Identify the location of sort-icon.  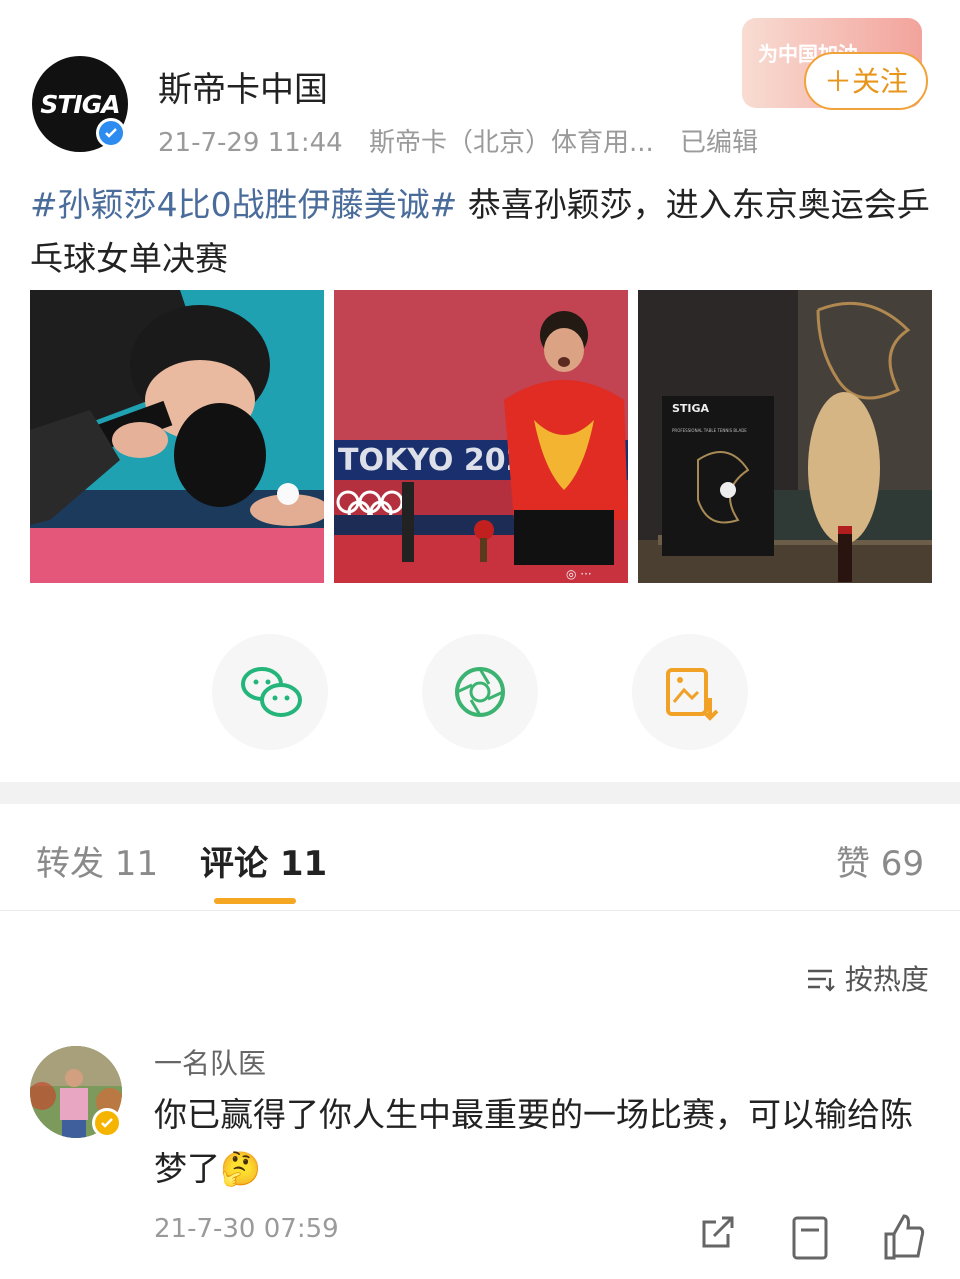
(821, 980).